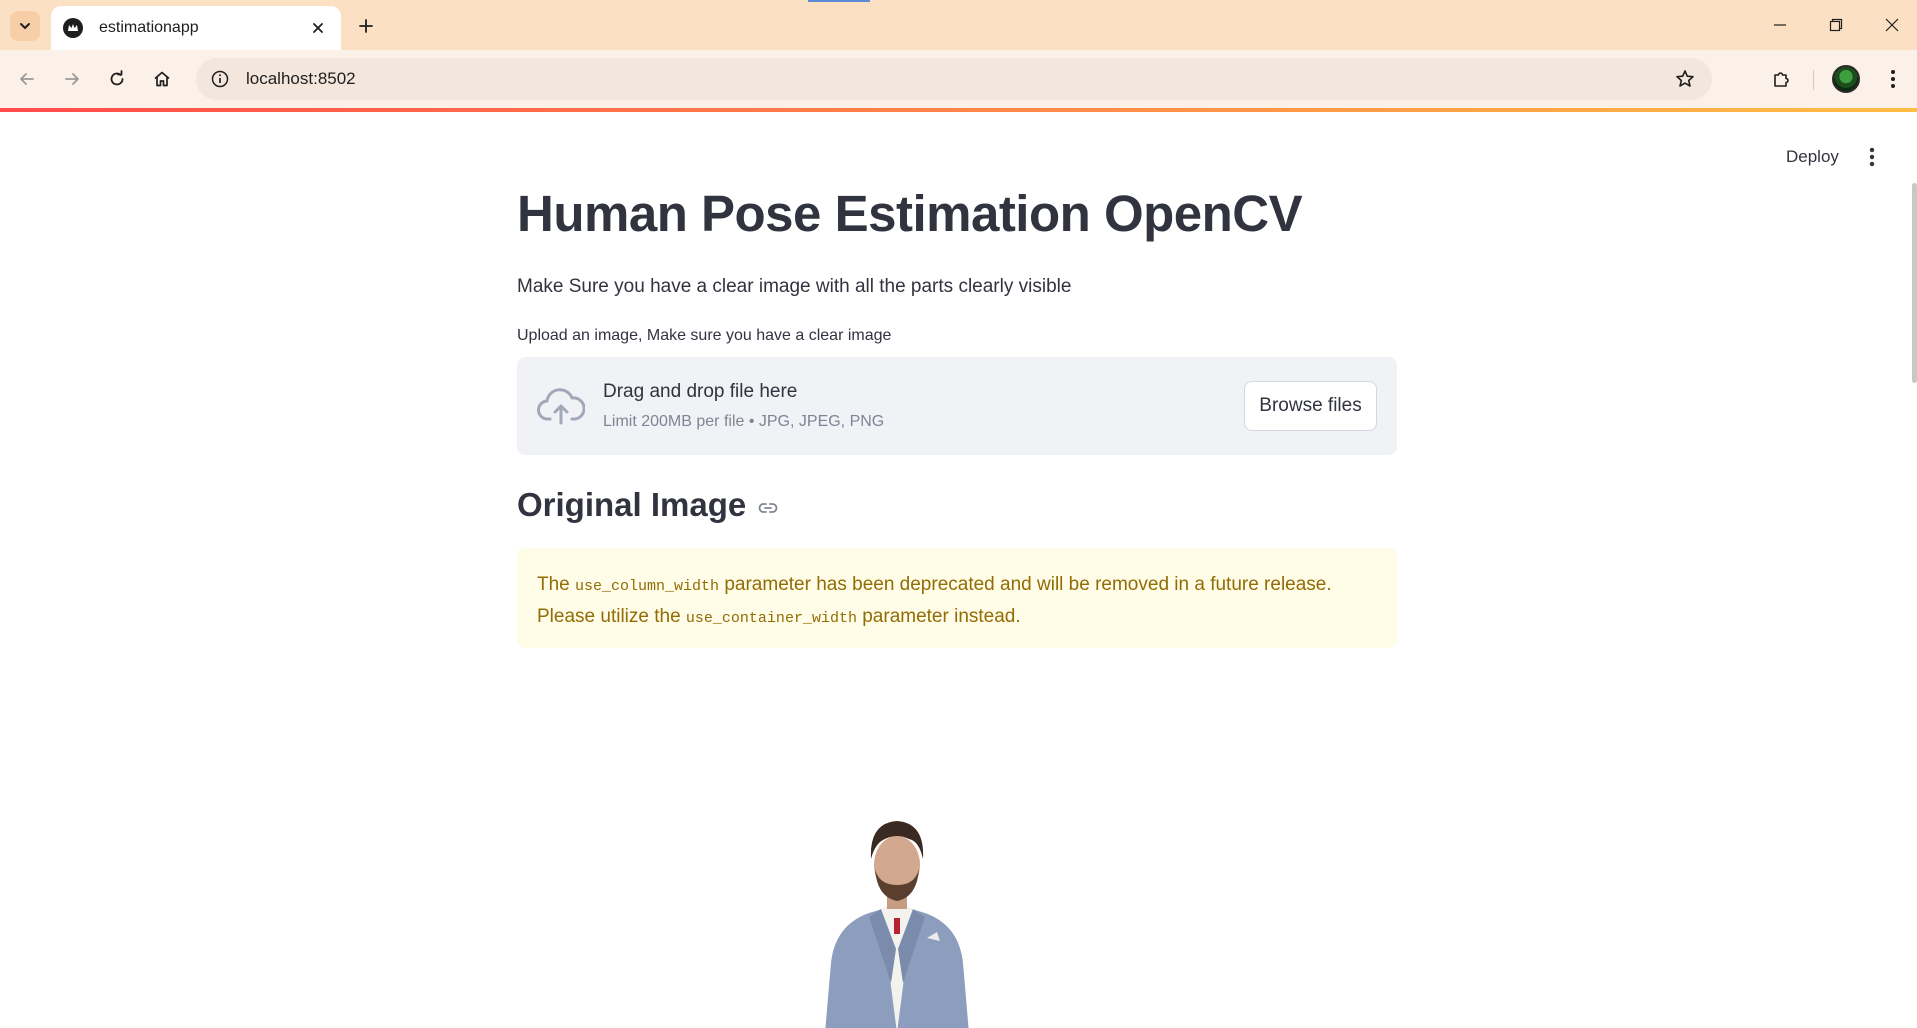  What do you see at coordinates (1813, 80) in the screenshot?
I see `toolbar-separator` at bounding box center [1813, 80].